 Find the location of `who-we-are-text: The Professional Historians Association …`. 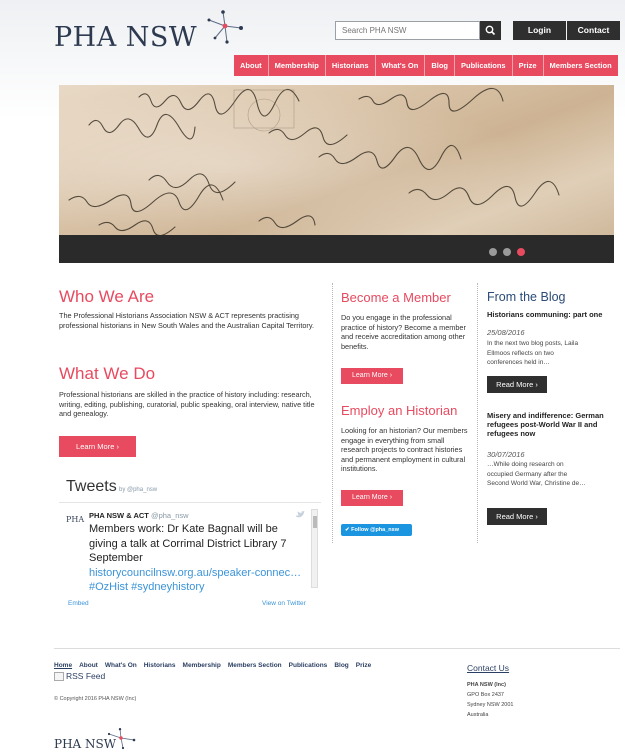

who-we-are-text: The Professional Historians Association … is located at coordinates (186, 320).